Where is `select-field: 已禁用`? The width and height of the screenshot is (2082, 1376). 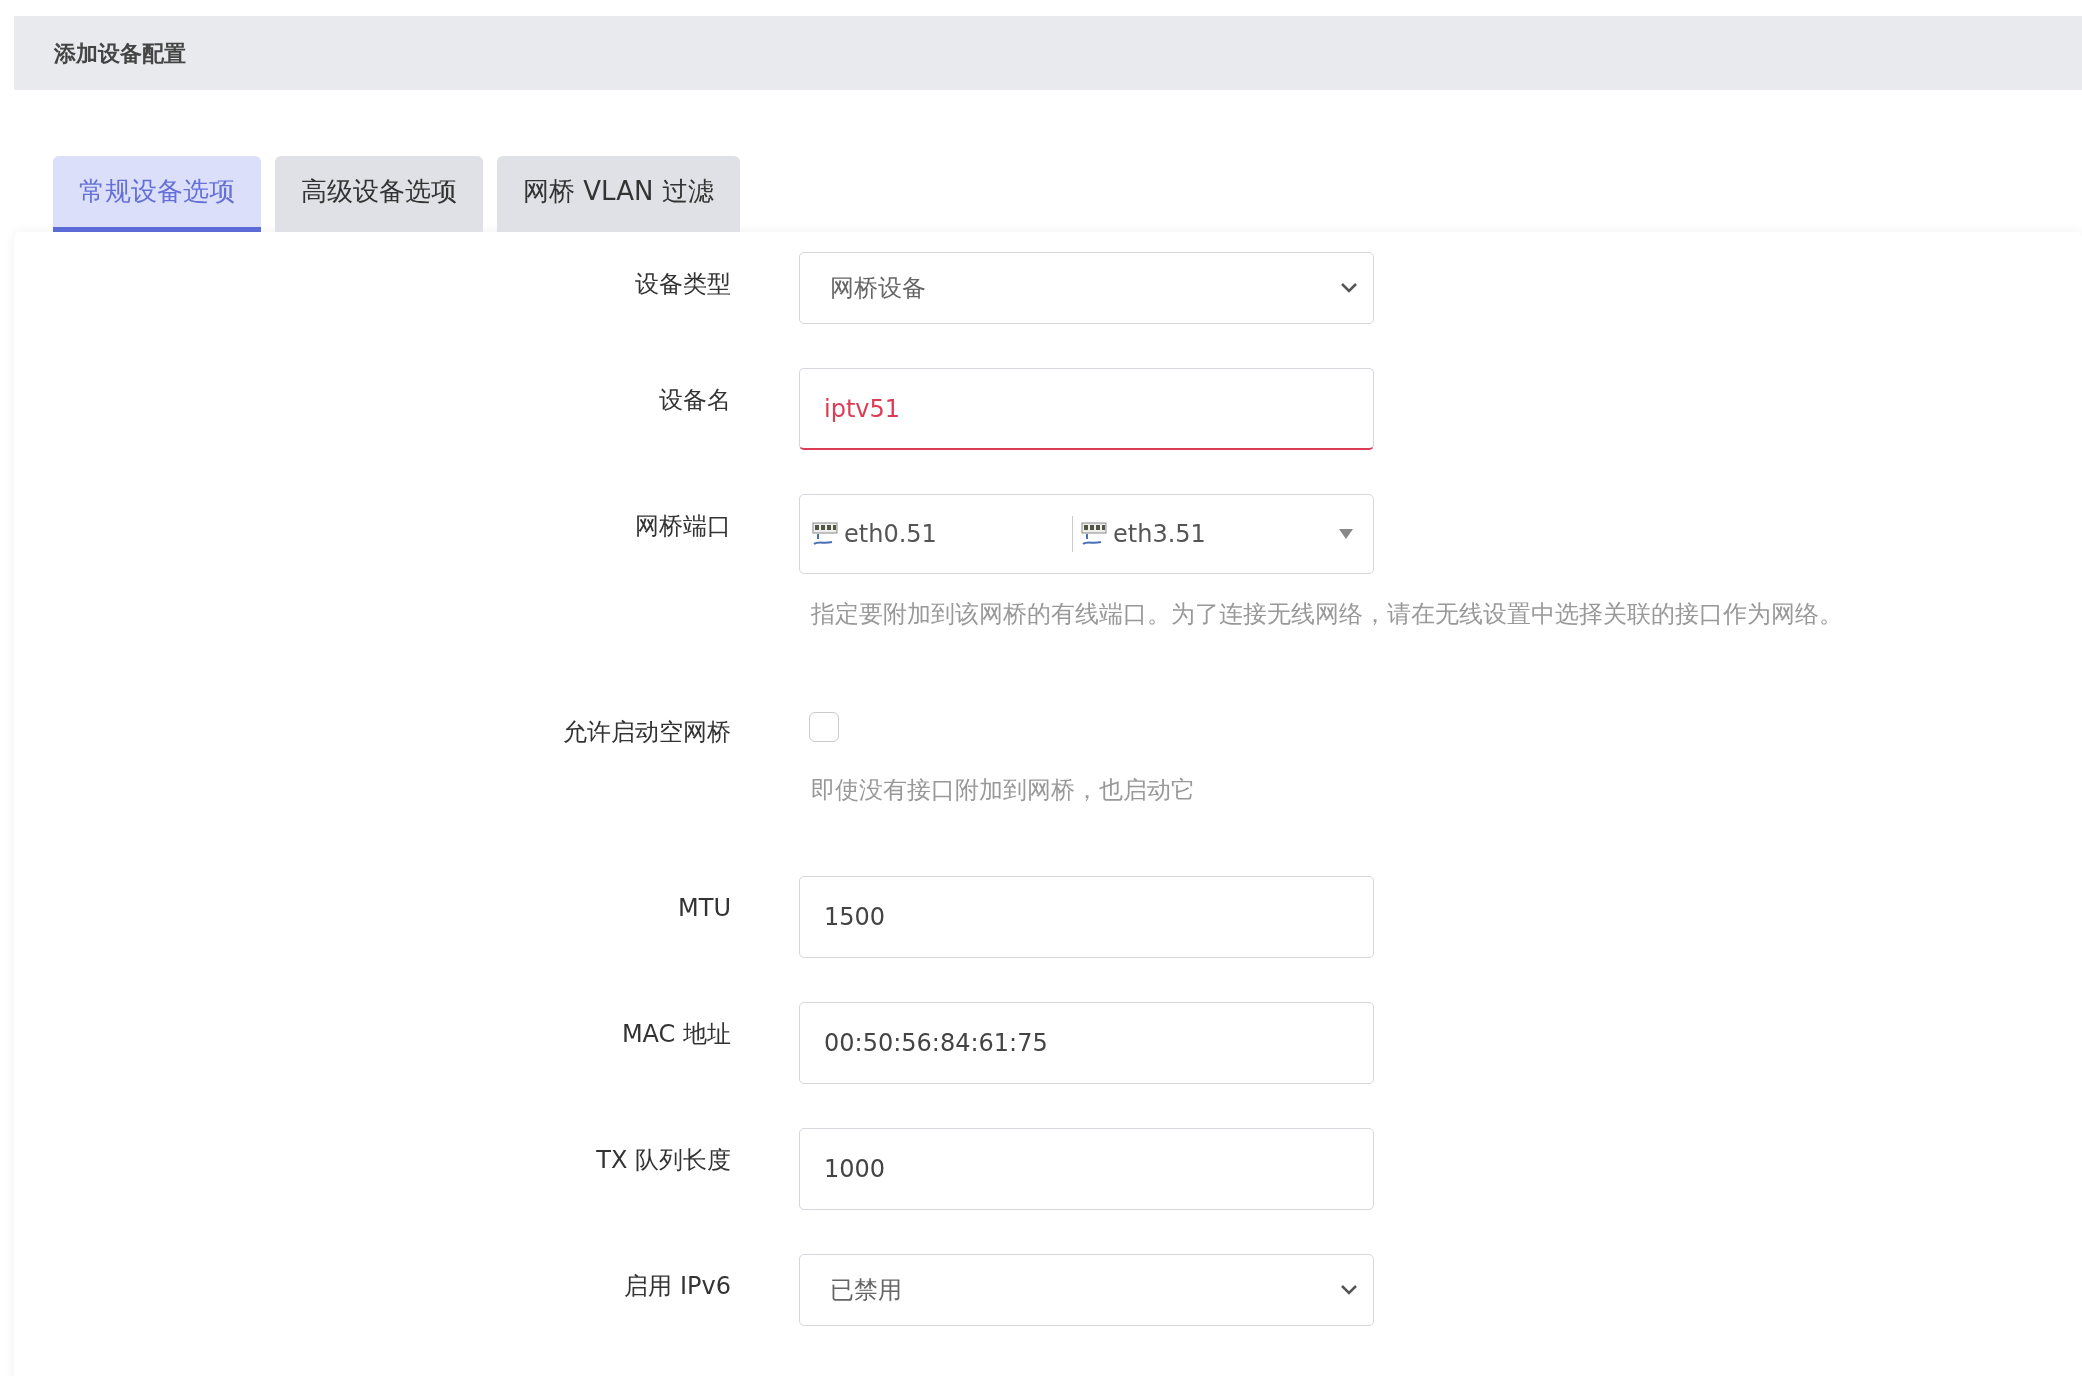
select-field: 已禁用 is located at coordinates (1086, 1290).